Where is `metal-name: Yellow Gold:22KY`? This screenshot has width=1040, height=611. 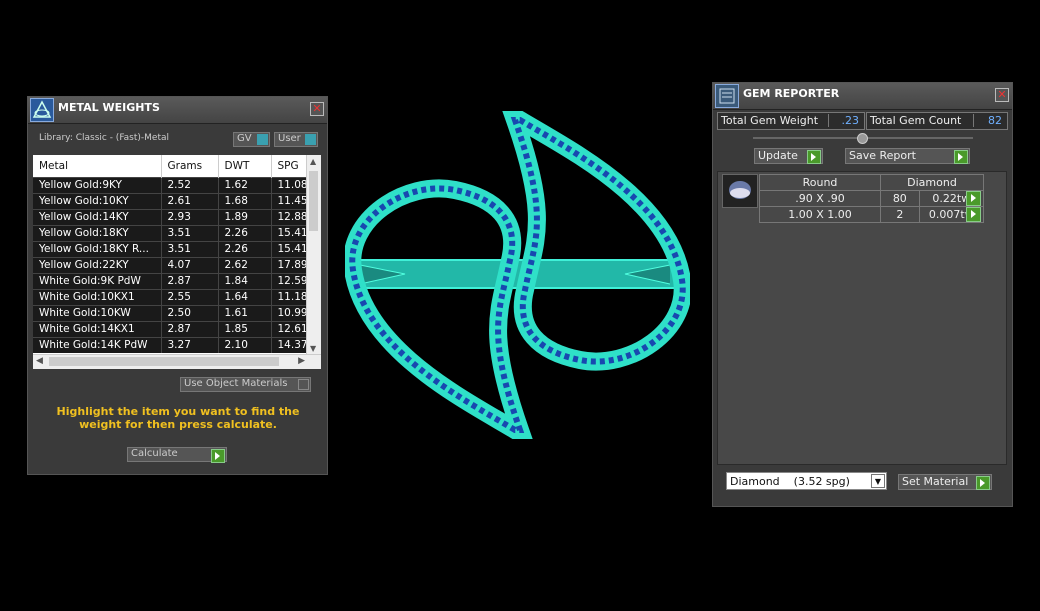
metal-name: Yellow Gold:22KY is located at coordinates (97, 264).